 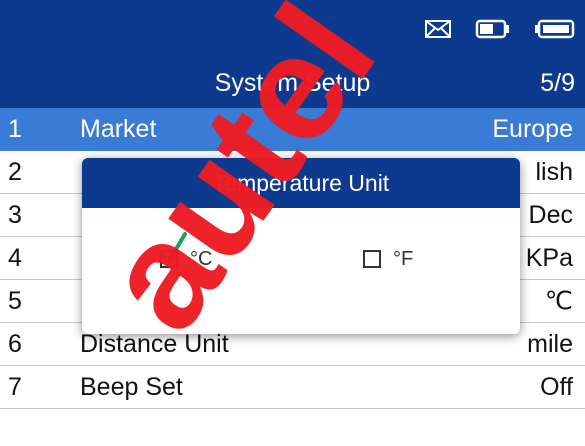 I want to click on item-number: 5, so click(x=15, y=301).